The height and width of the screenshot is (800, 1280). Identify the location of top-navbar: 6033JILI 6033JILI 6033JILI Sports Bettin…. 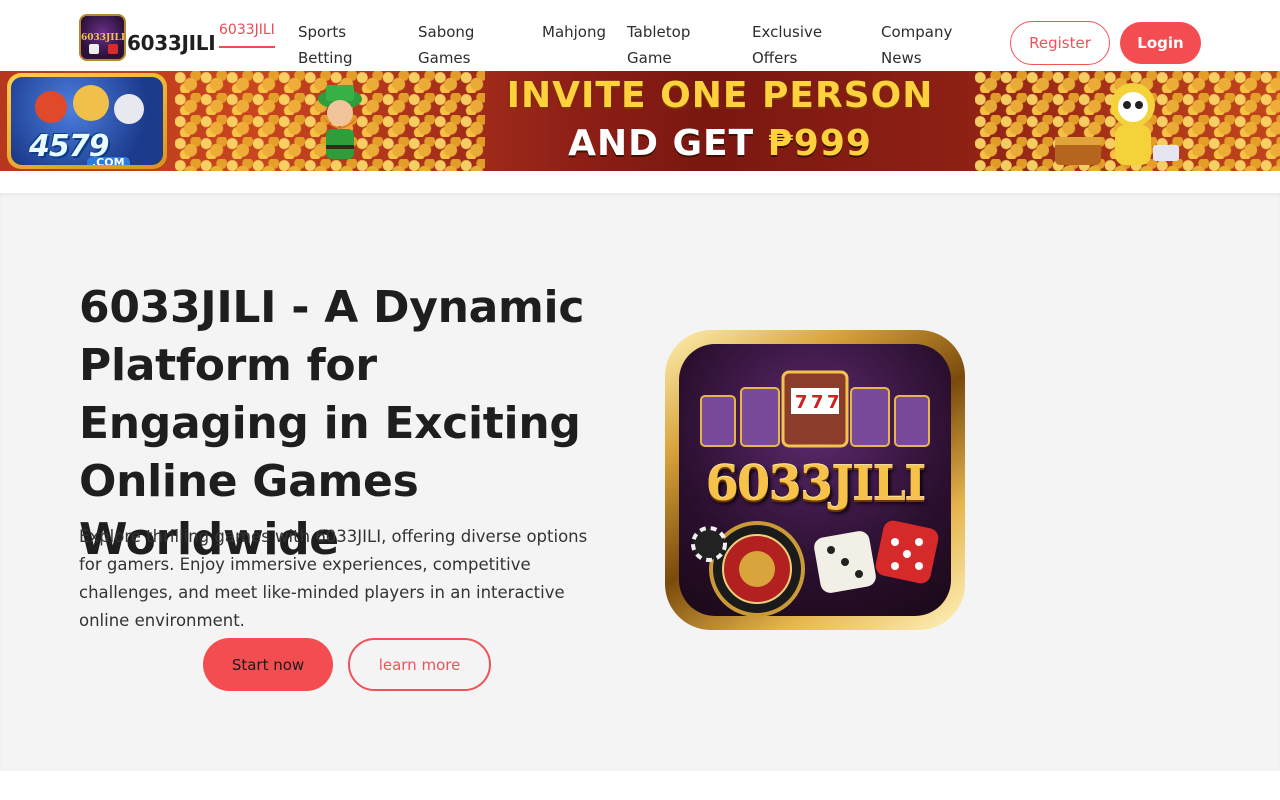
(640, 35).